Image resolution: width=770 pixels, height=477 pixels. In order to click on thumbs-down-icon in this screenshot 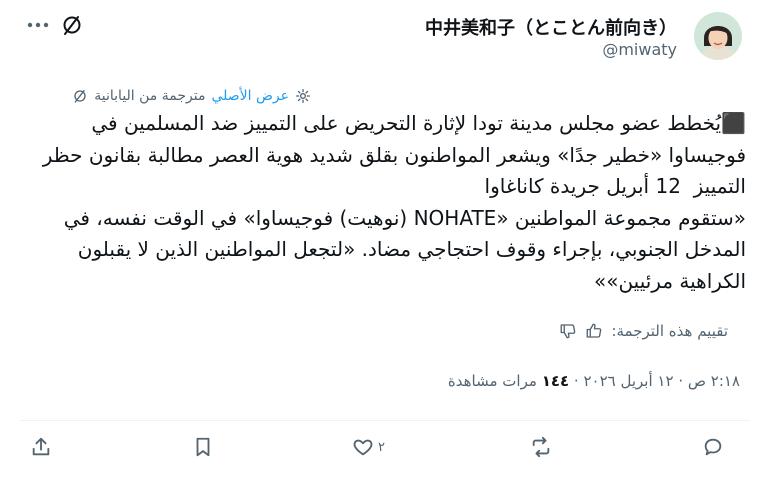, I will do `click(568, 331)`.